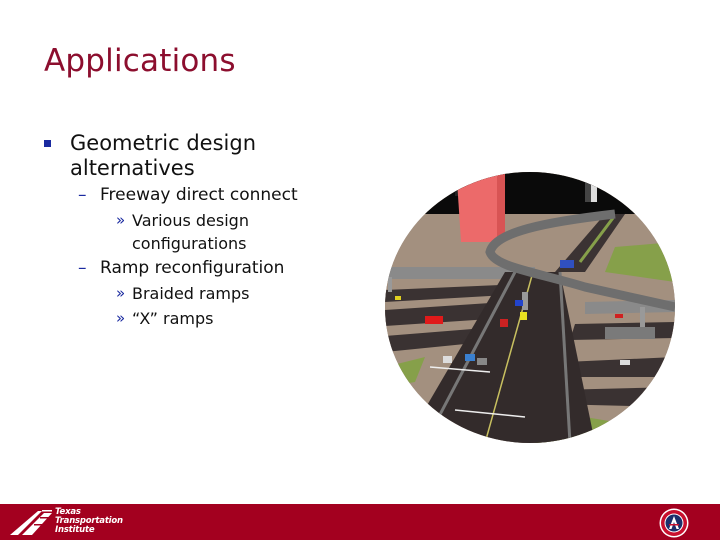  What do you see at coordinates (199, 195) in the screenshot?
I see `sub-bullet-text: Freeway direct connect` at bounding box center [199, 195].